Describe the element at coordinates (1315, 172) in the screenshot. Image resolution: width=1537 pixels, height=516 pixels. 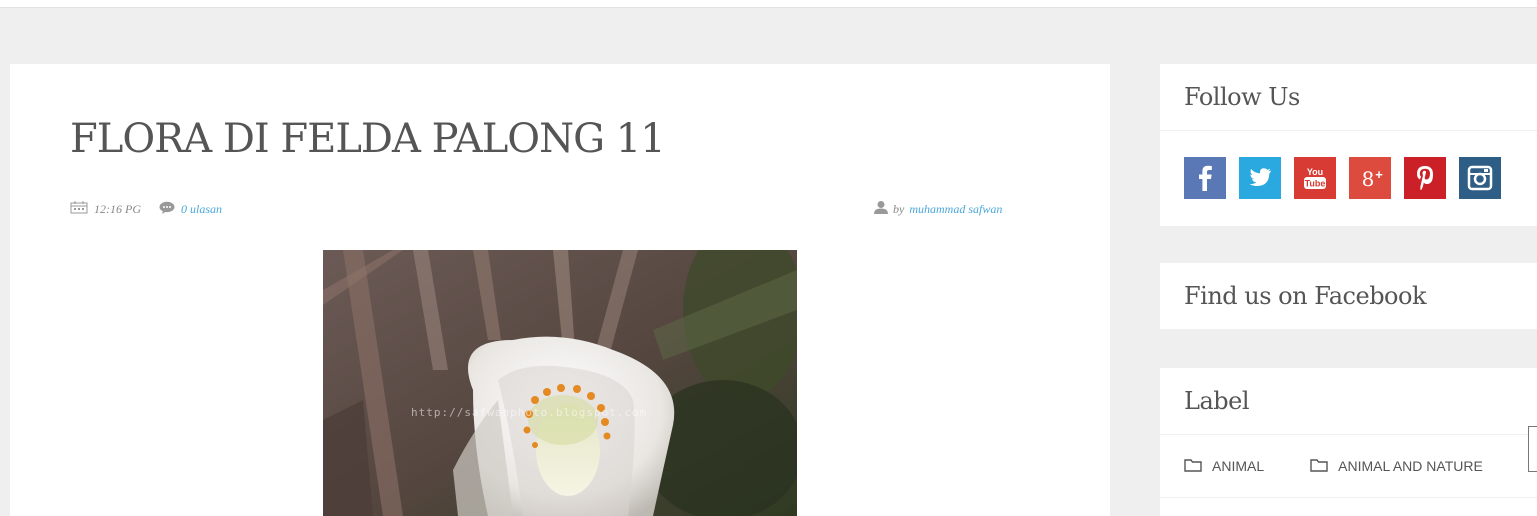
I see `svg-text: You` at that location.